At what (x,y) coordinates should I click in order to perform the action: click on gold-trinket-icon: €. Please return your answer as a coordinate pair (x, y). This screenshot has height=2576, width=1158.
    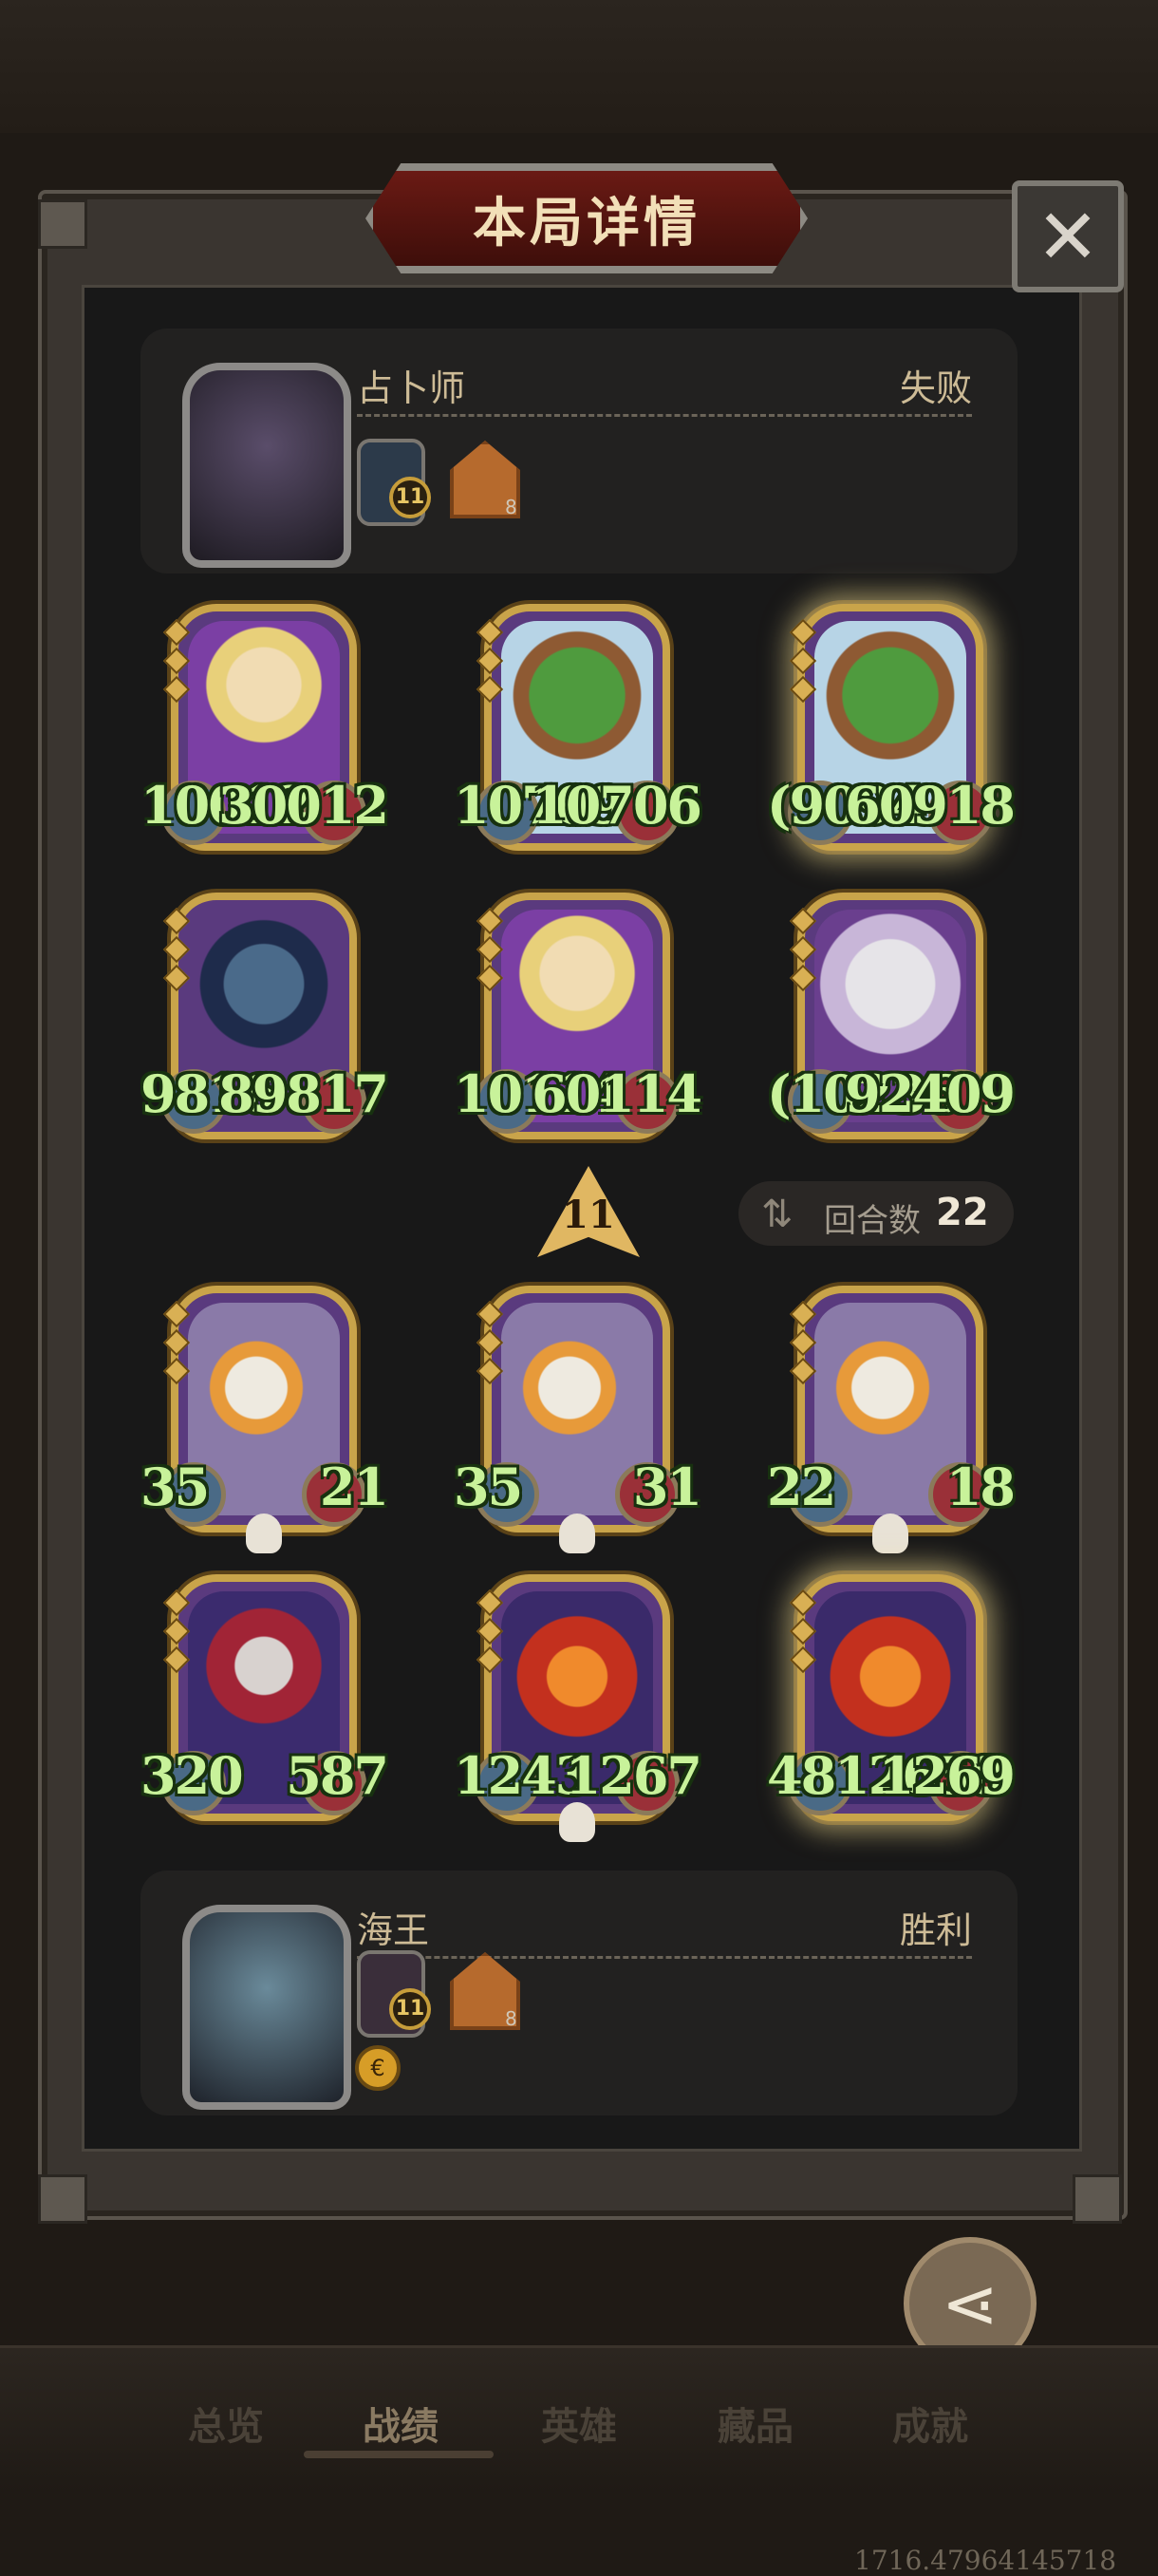
    Looking at the image, I should click on (378, 2068).